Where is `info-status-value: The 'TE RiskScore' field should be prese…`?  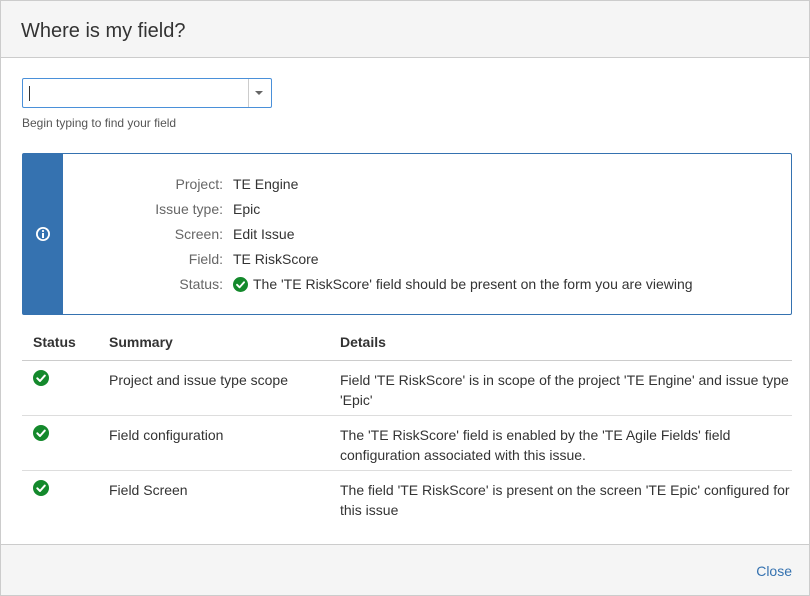 info-status-value: The 'TE RiskScore' field should be prese… is located at coordinates (463, 284).